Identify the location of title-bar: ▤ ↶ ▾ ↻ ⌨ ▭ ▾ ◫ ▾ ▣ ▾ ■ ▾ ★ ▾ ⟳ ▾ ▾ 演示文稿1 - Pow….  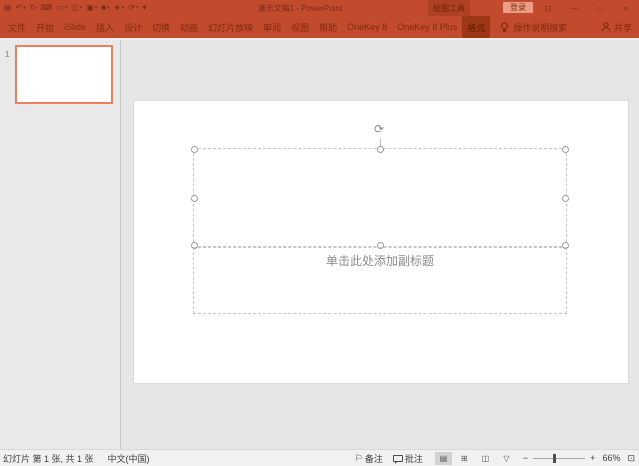
(319, 8).